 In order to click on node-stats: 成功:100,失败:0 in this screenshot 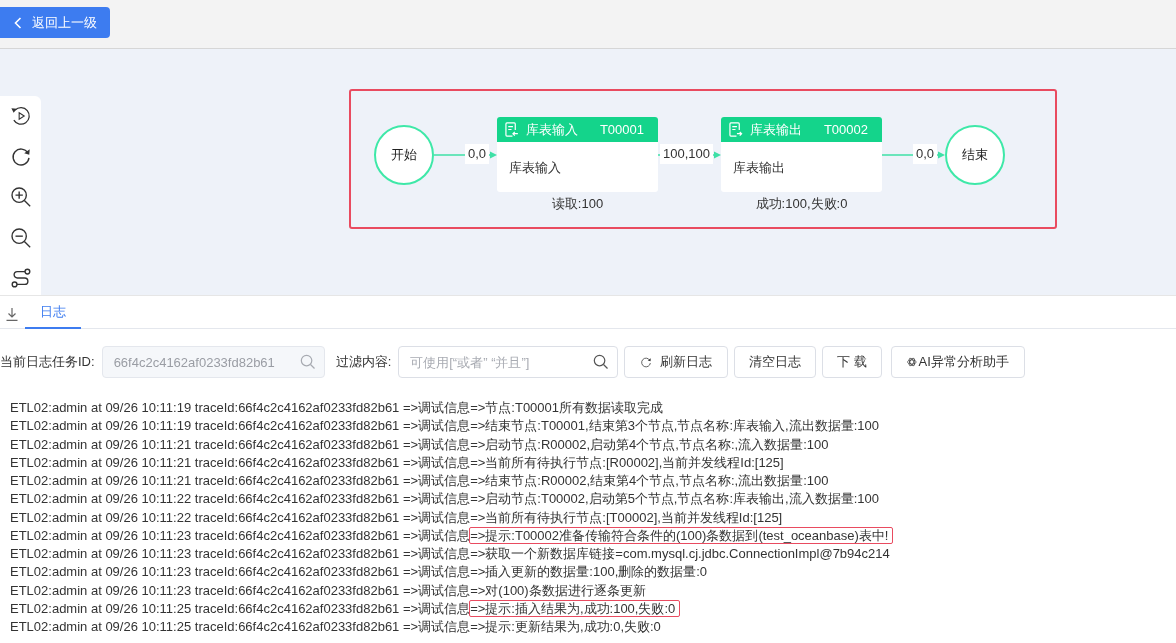, I will do `click(801, 204)`.